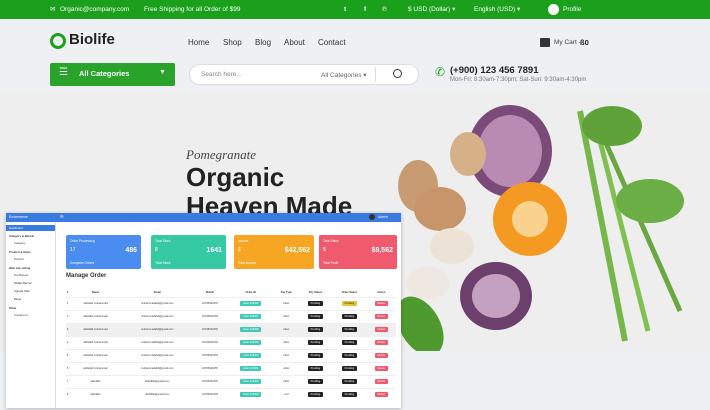  What do you see at coordinates (344, 75) in the screenshot?
I see `search-category-select: All Categories ▾` at bounding box center [344, 75].